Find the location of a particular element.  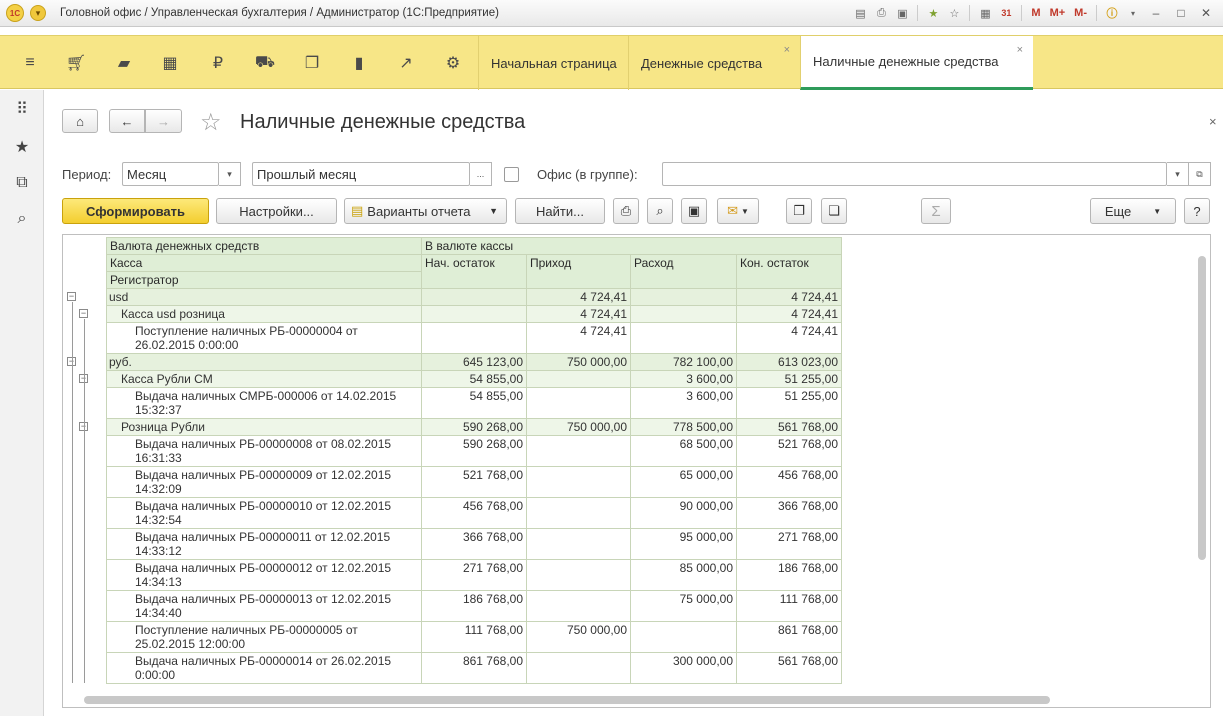

grid-icon: ▦ is located at coordinates (170, 63).